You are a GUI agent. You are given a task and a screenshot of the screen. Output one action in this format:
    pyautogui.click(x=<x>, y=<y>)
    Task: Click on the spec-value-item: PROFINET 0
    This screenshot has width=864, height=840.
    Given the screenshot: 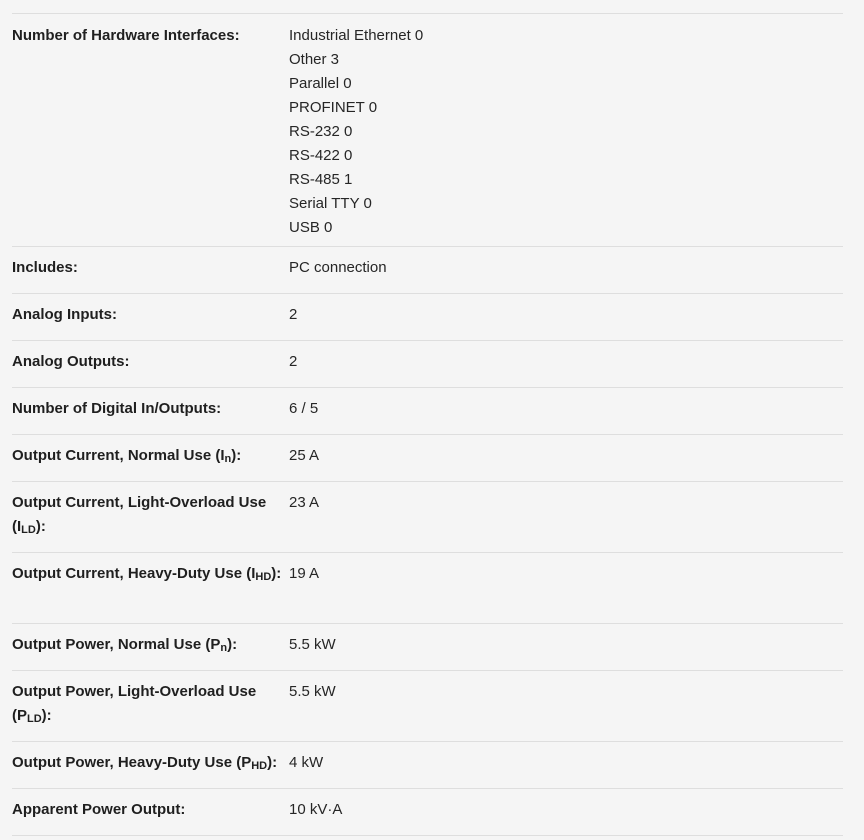 What is the action you would take?
    pyautogui.click(x=333, y=107)
    